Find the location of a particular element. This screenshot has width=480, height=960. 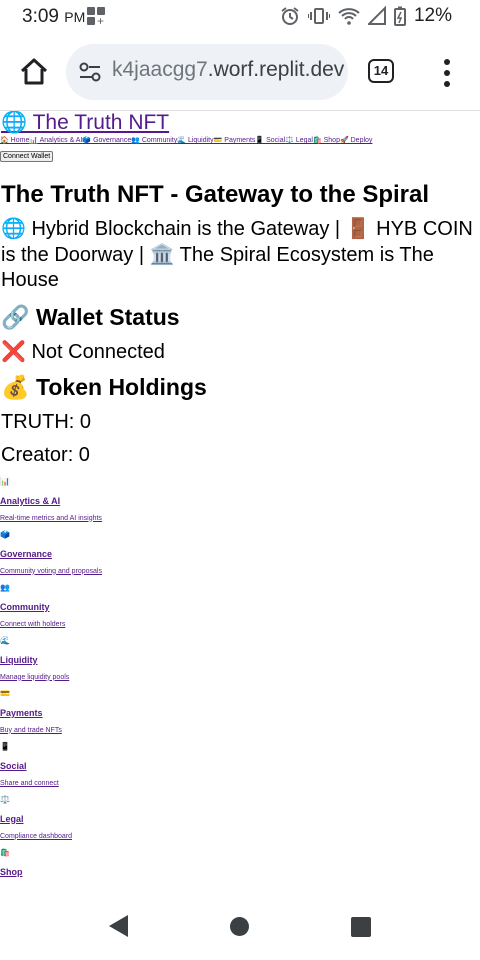

connect-wallet-button: Connect Wallet is located at coordinates (27, 156).